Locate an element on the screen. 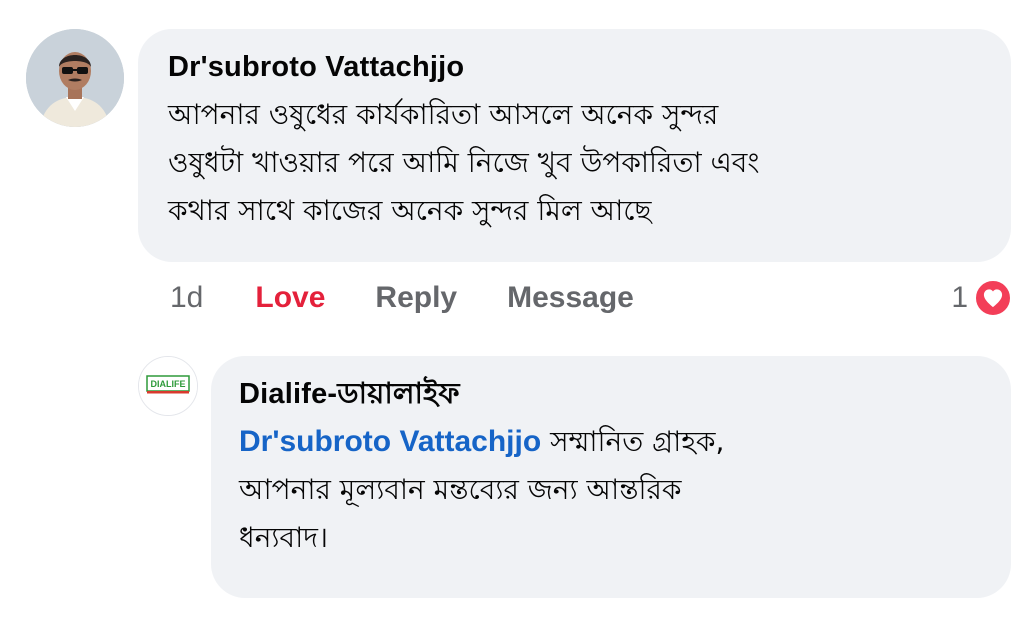 The image size is (1024, 617). page-logo-avatar: DIALIFE is located at coordinates (168, 386).